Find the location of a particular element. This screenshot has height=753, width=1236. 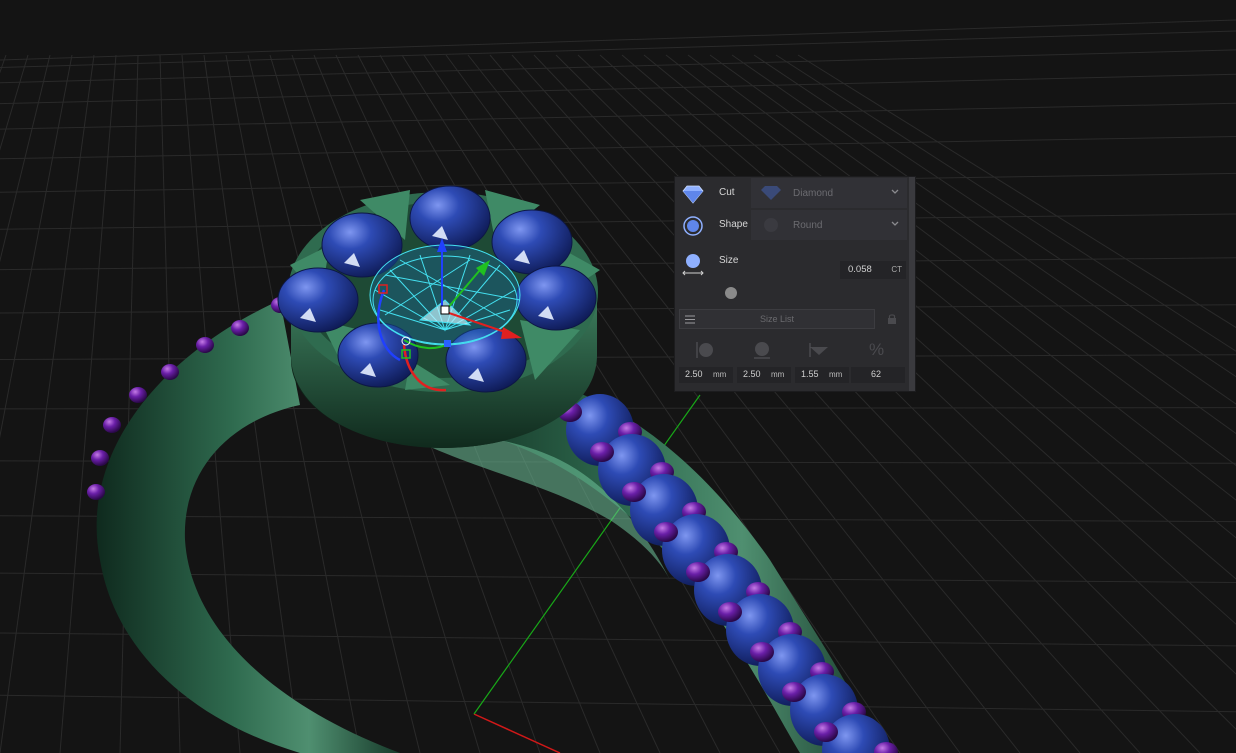

lock-icon is located at coordinates (892, 319).